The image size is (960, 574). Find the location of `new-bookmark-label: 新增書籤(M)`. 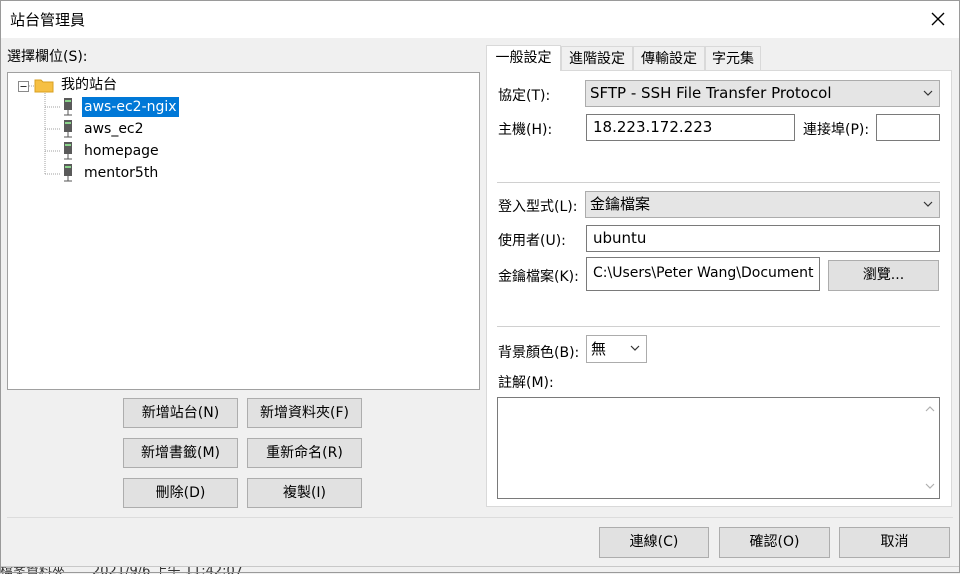

new-bookmark-label: 新增書籤(M) is located at coordinates (180, 453).